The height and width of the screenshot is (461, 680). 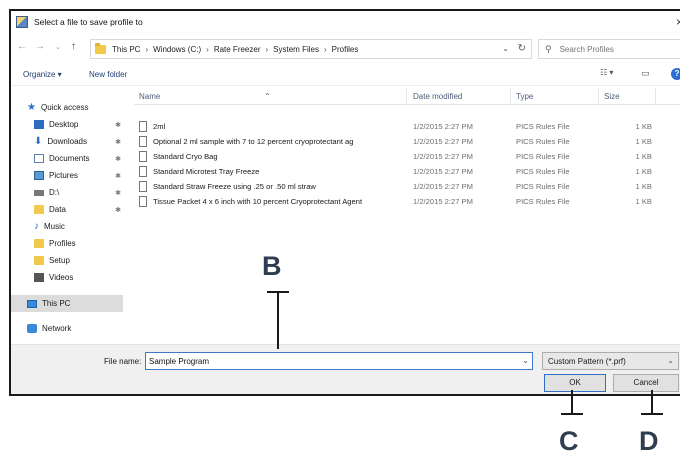 What do you see at coordinates (614, 49) in the screenshot?
I see `search-input` at bounding box center [614, 49].